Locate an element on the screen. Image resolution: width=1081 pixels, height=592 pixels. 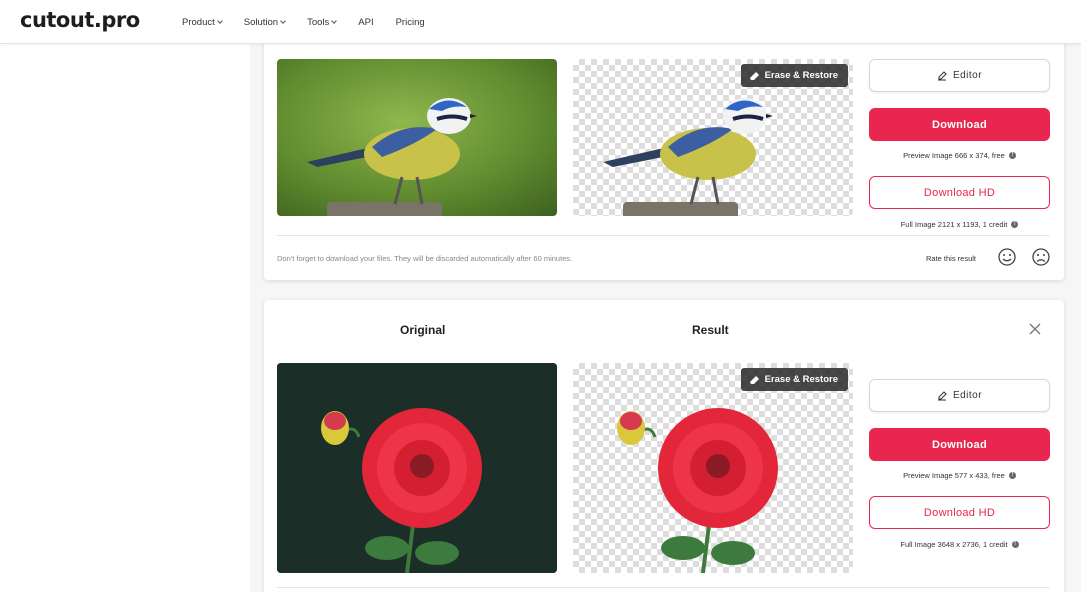
smile-face-icon is located at coordinates (1007, 257).